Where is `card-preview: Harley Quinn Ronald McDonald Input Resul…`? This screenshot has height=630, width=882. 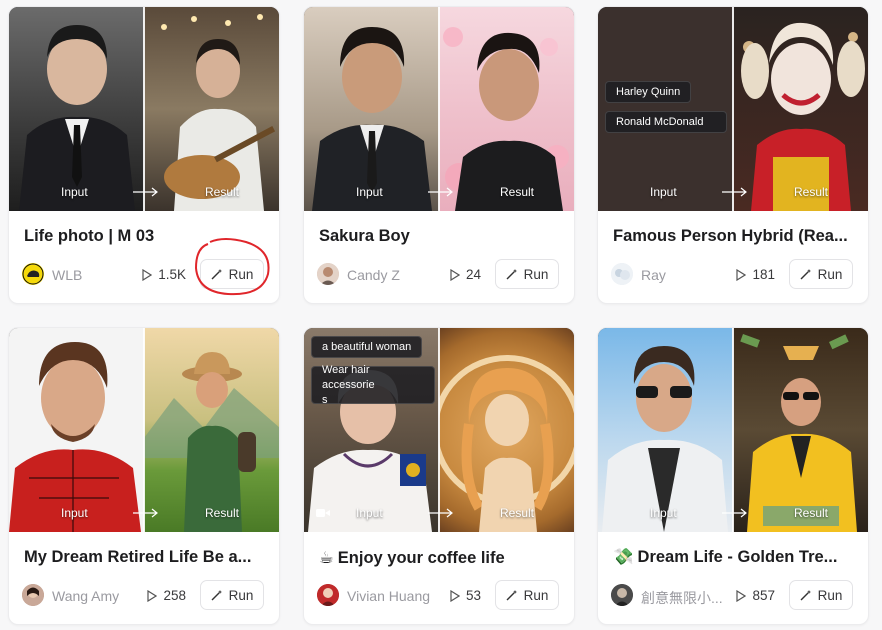 card-preview: Harley Quinn Ronald McDonald Input Resul… is located at coordinates (733, 109).